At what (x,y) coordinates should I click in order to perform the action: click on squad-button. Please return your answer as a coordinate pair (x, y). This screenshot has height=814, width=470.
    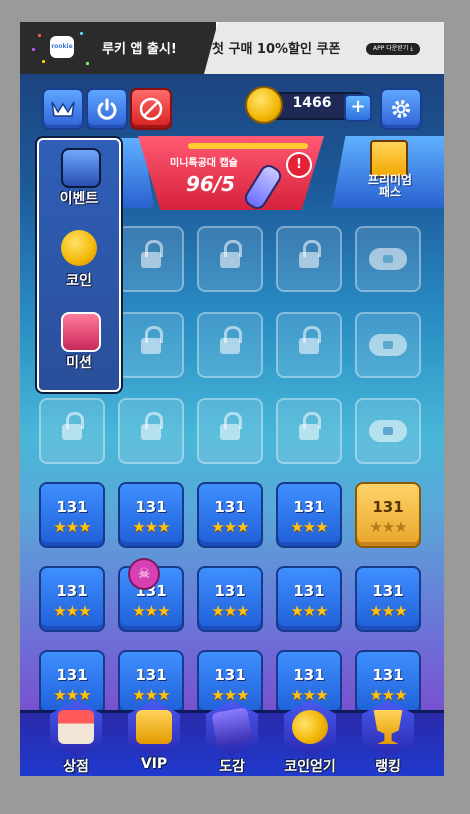
    Looking at the image, I should click on (63, 109).